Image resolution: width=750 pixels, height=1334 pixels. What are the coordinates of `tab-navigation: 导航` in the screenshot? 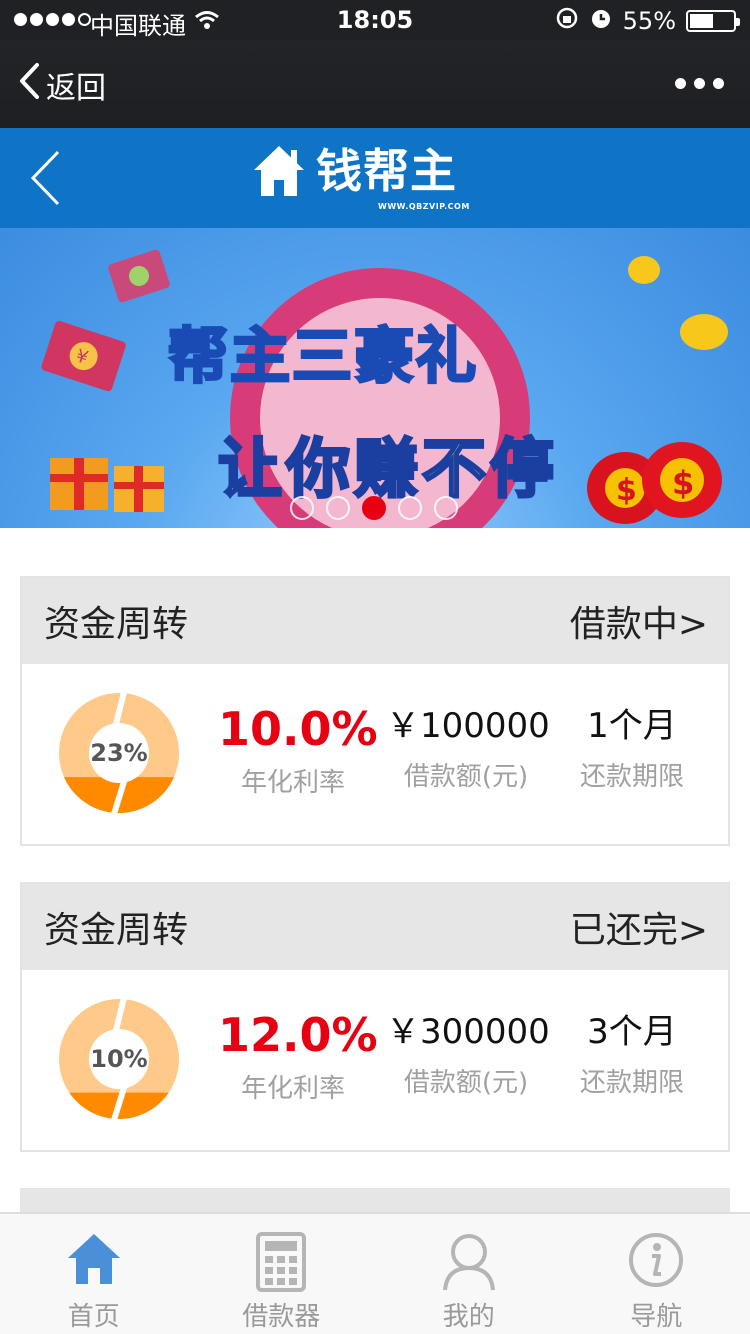 It's located at (656, 1274).